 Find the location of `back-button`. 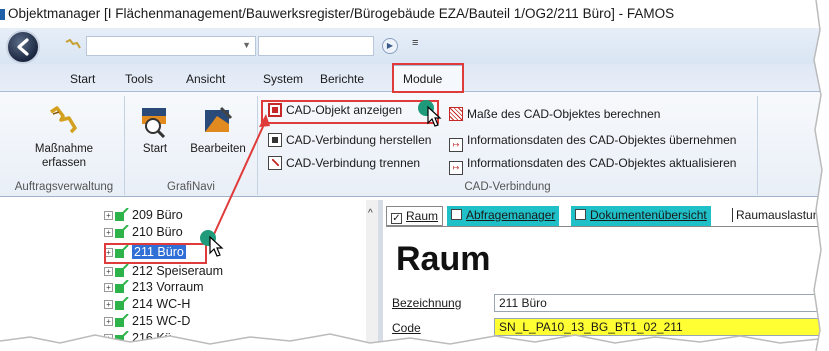

back-button is located at coordinates (23, 47).